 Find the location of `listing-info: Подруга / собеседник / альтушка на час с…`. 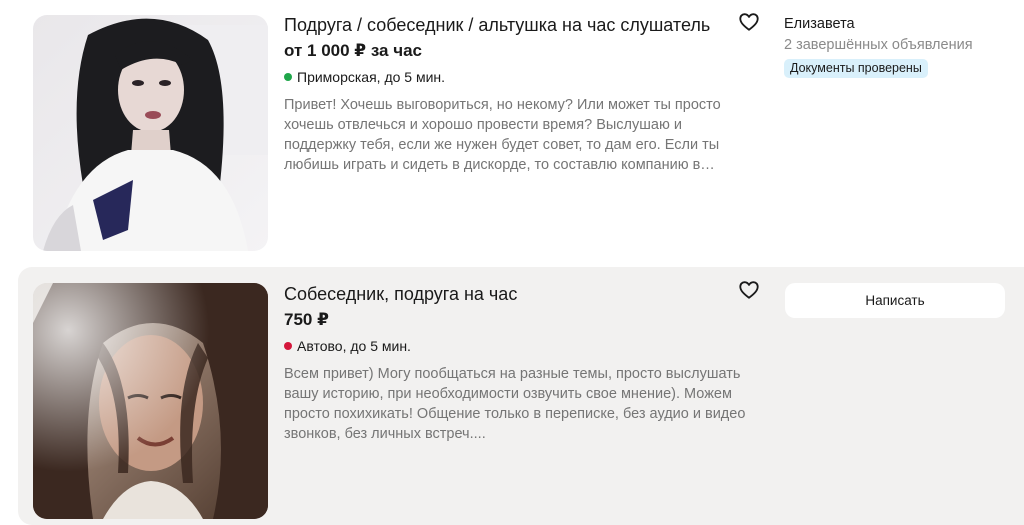

listing-info: Подруга / собеседник / альтушка на час с… is located at coordinates (514, 94).